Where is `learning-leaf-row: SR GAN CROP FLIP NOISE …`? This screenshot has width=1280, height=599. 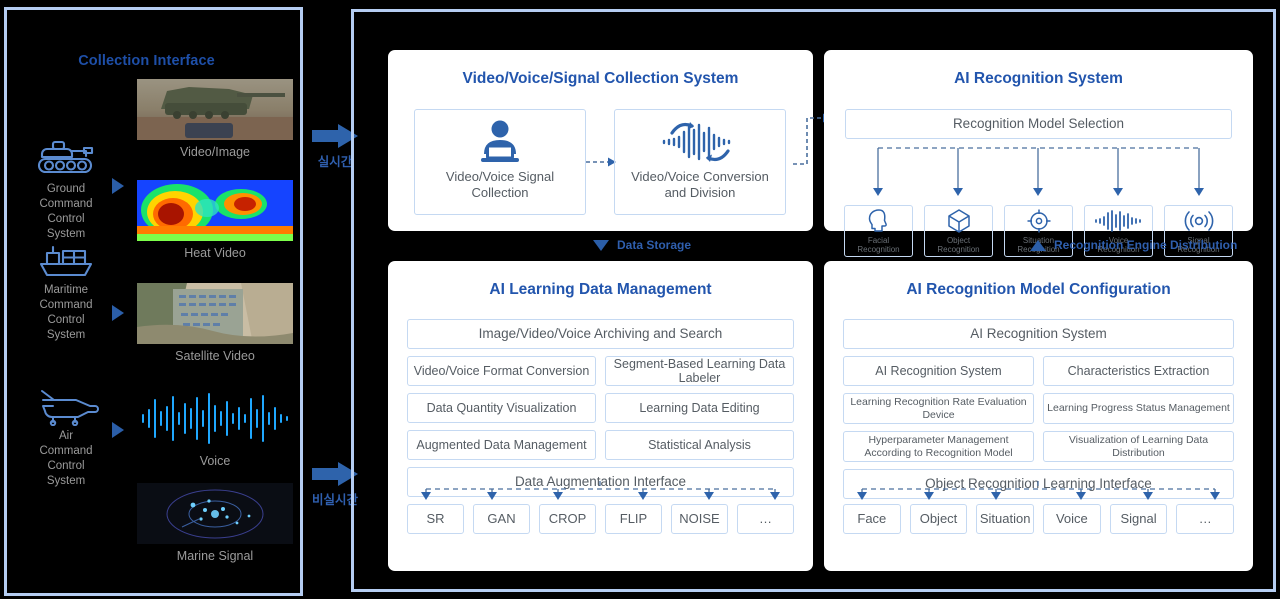
learning-leaf-row: SR GAN CROP FLIP NOISE … is located at coordinates (600, 519).